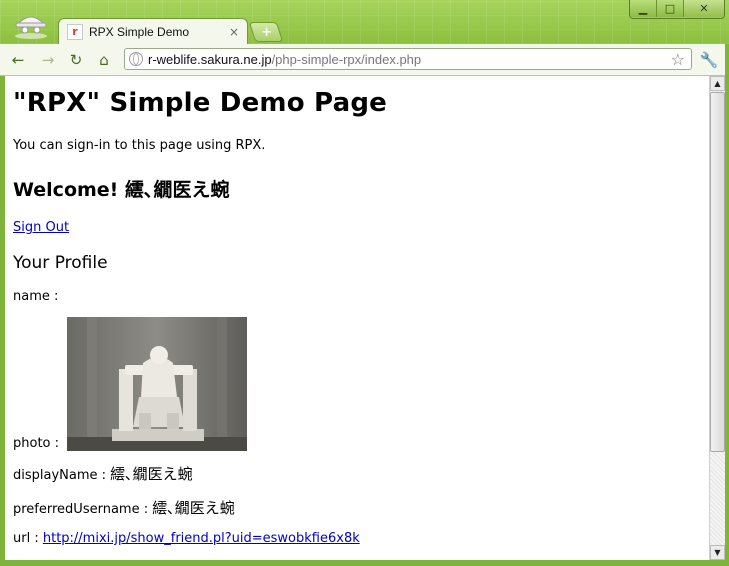  I want to click on preferred-username-label: preferredUsername :, so click(81, 509).